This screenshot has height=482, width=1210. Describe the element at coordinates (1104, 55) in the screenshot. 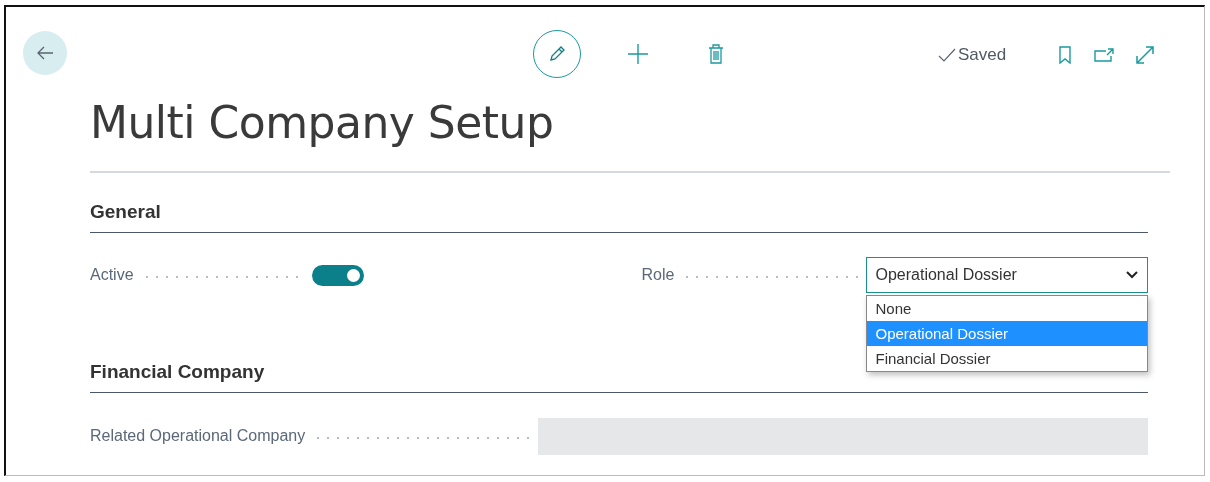

I see `pop-out-icon` at that location.